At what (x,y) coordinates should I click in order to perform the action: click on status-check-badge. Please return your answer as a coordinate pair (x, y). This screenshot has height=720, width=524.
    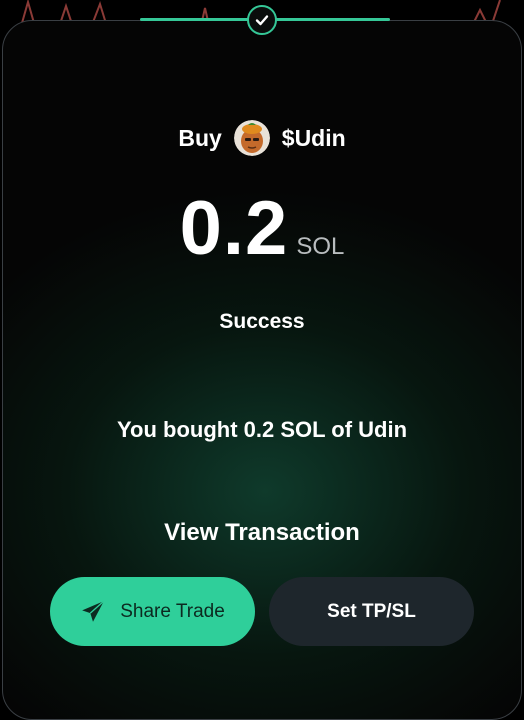
    Looking at the image, I should click on (262, 20).